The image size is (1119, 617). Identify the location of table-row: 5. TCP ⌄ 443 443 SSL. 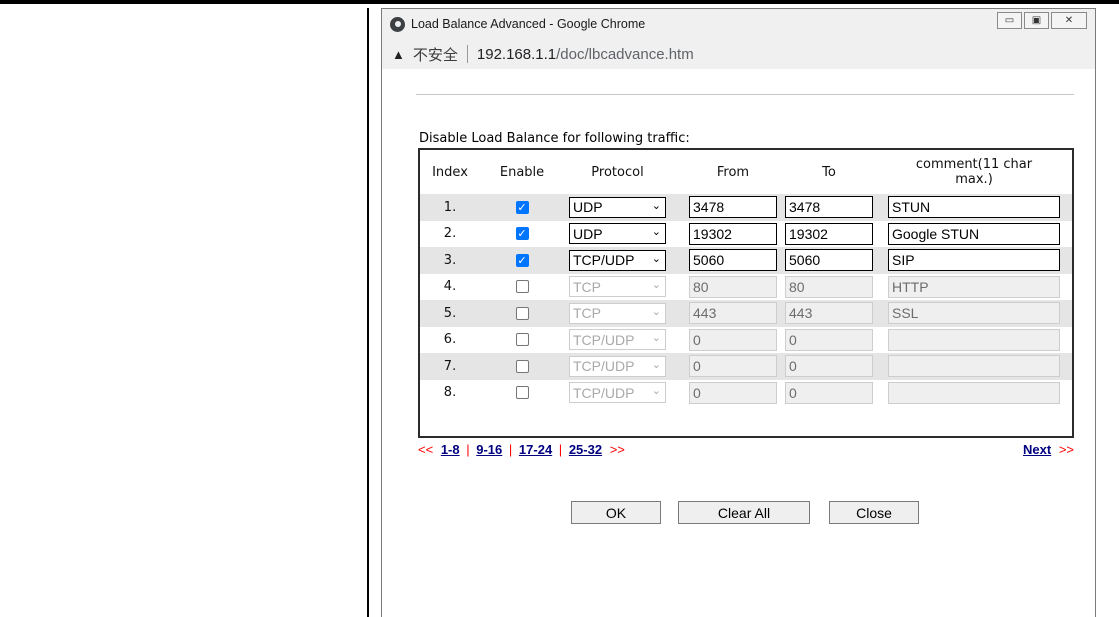
(746, 313).